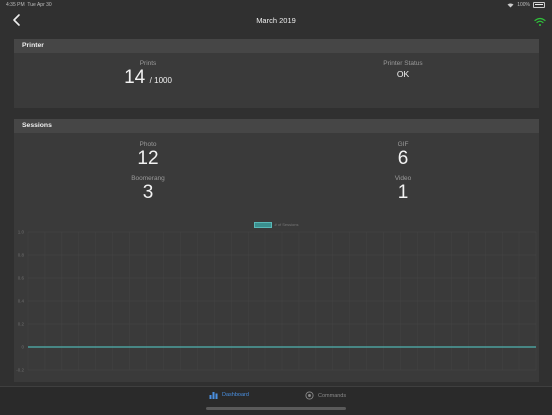 This screenshot has height=415, width=552. Describe the element at coordinates (21, 232) in the screenshot. I see `y-tick-label: 1.0` at that location.